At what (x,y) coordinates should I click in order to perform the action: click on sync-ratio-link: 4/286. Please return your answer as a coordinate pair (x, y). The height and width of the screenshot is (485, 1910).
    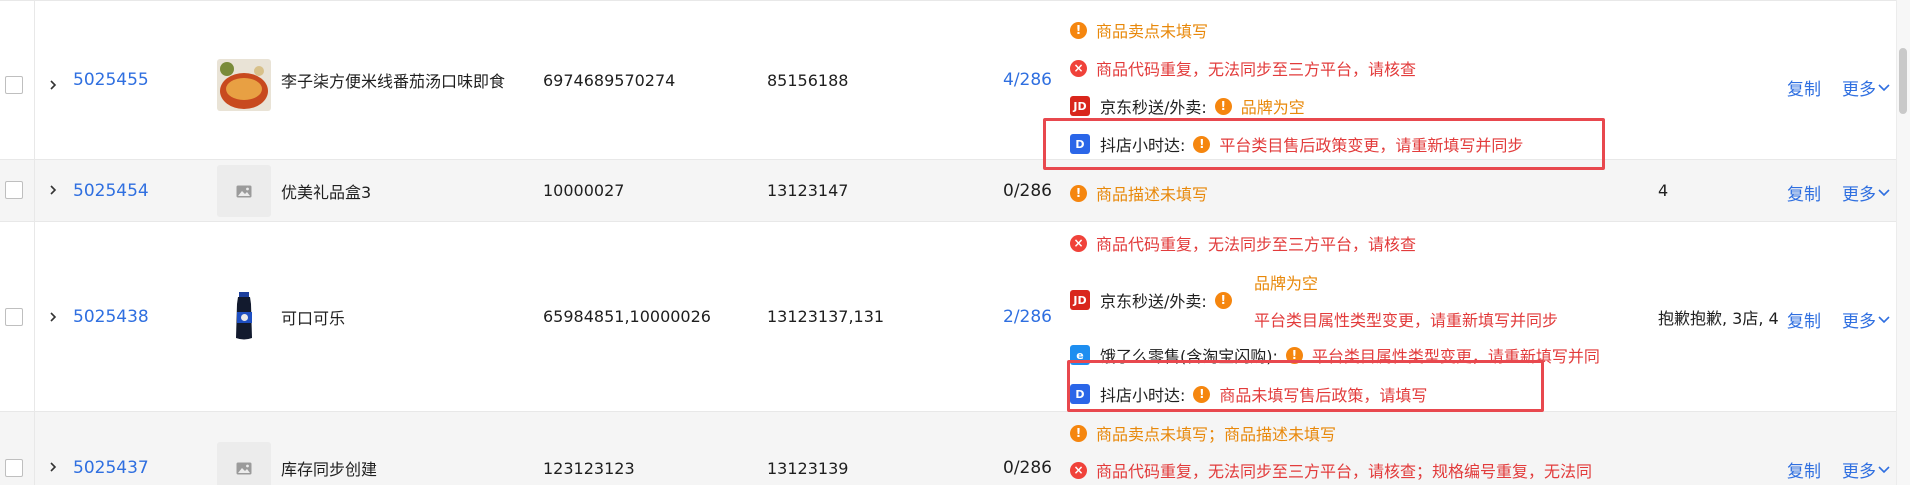
    Looking at the image, I should click on (1006, 80).